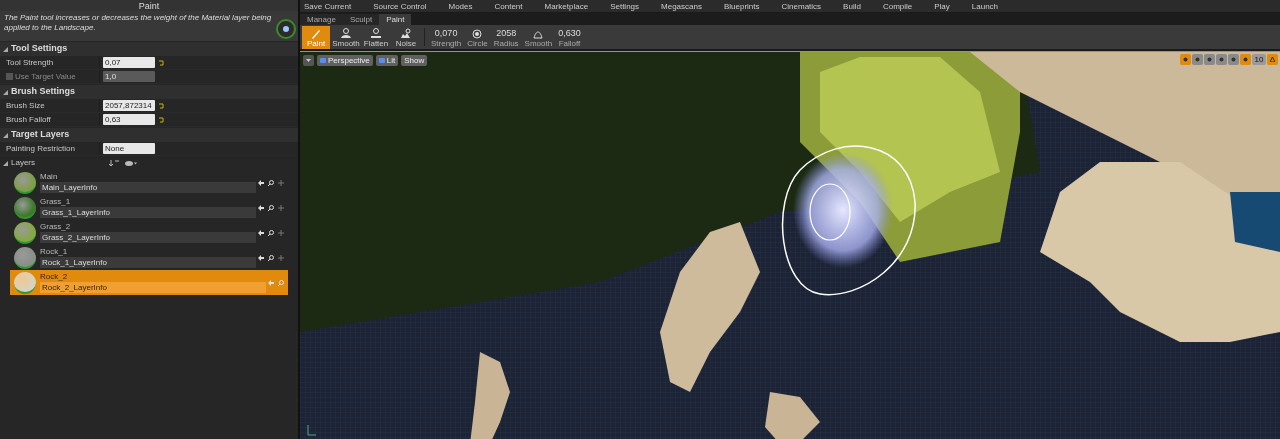  What do you see at coordinates (460, 7) in the screenshot?
I see `toolbar-button: Modes` at bounding box center [460, 7].